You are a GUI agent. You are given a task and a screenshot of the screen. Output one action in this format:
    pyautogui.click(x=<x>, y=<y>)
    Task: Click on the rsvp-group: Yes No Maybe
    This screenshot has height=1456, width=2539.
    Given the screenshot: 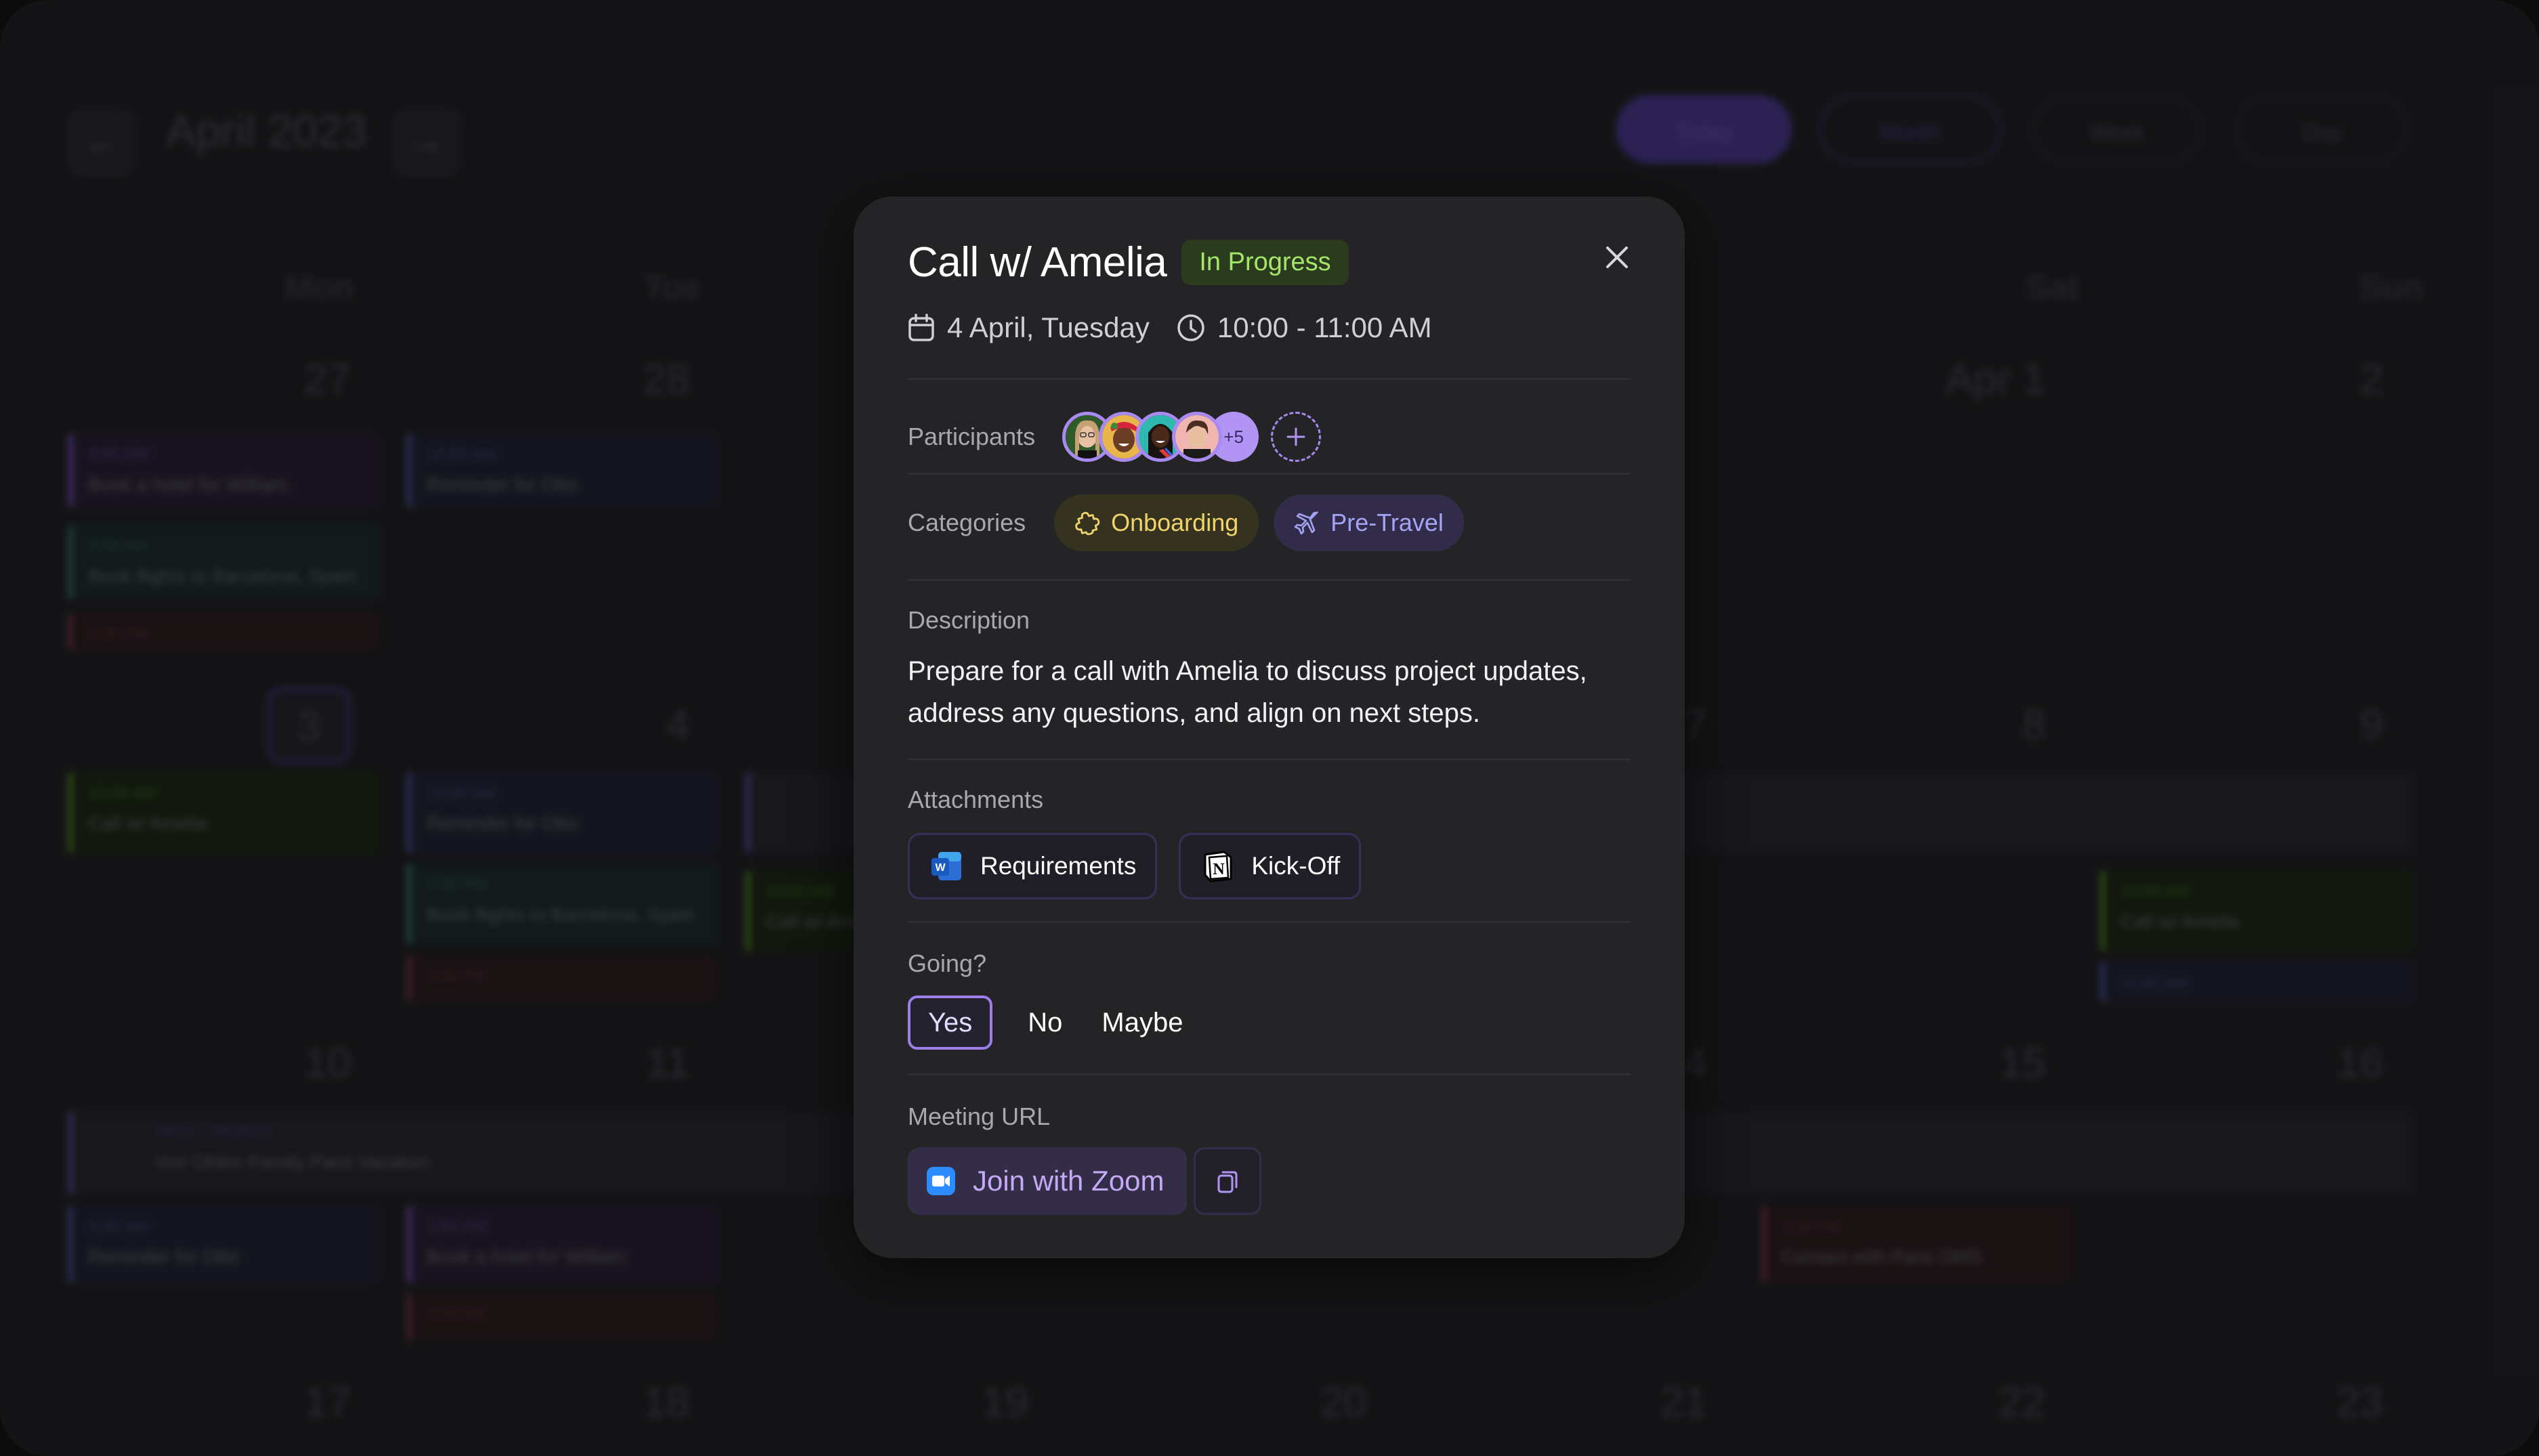 What is the action you would take?
    pyautogui.click(x=1269, y=1022)
    